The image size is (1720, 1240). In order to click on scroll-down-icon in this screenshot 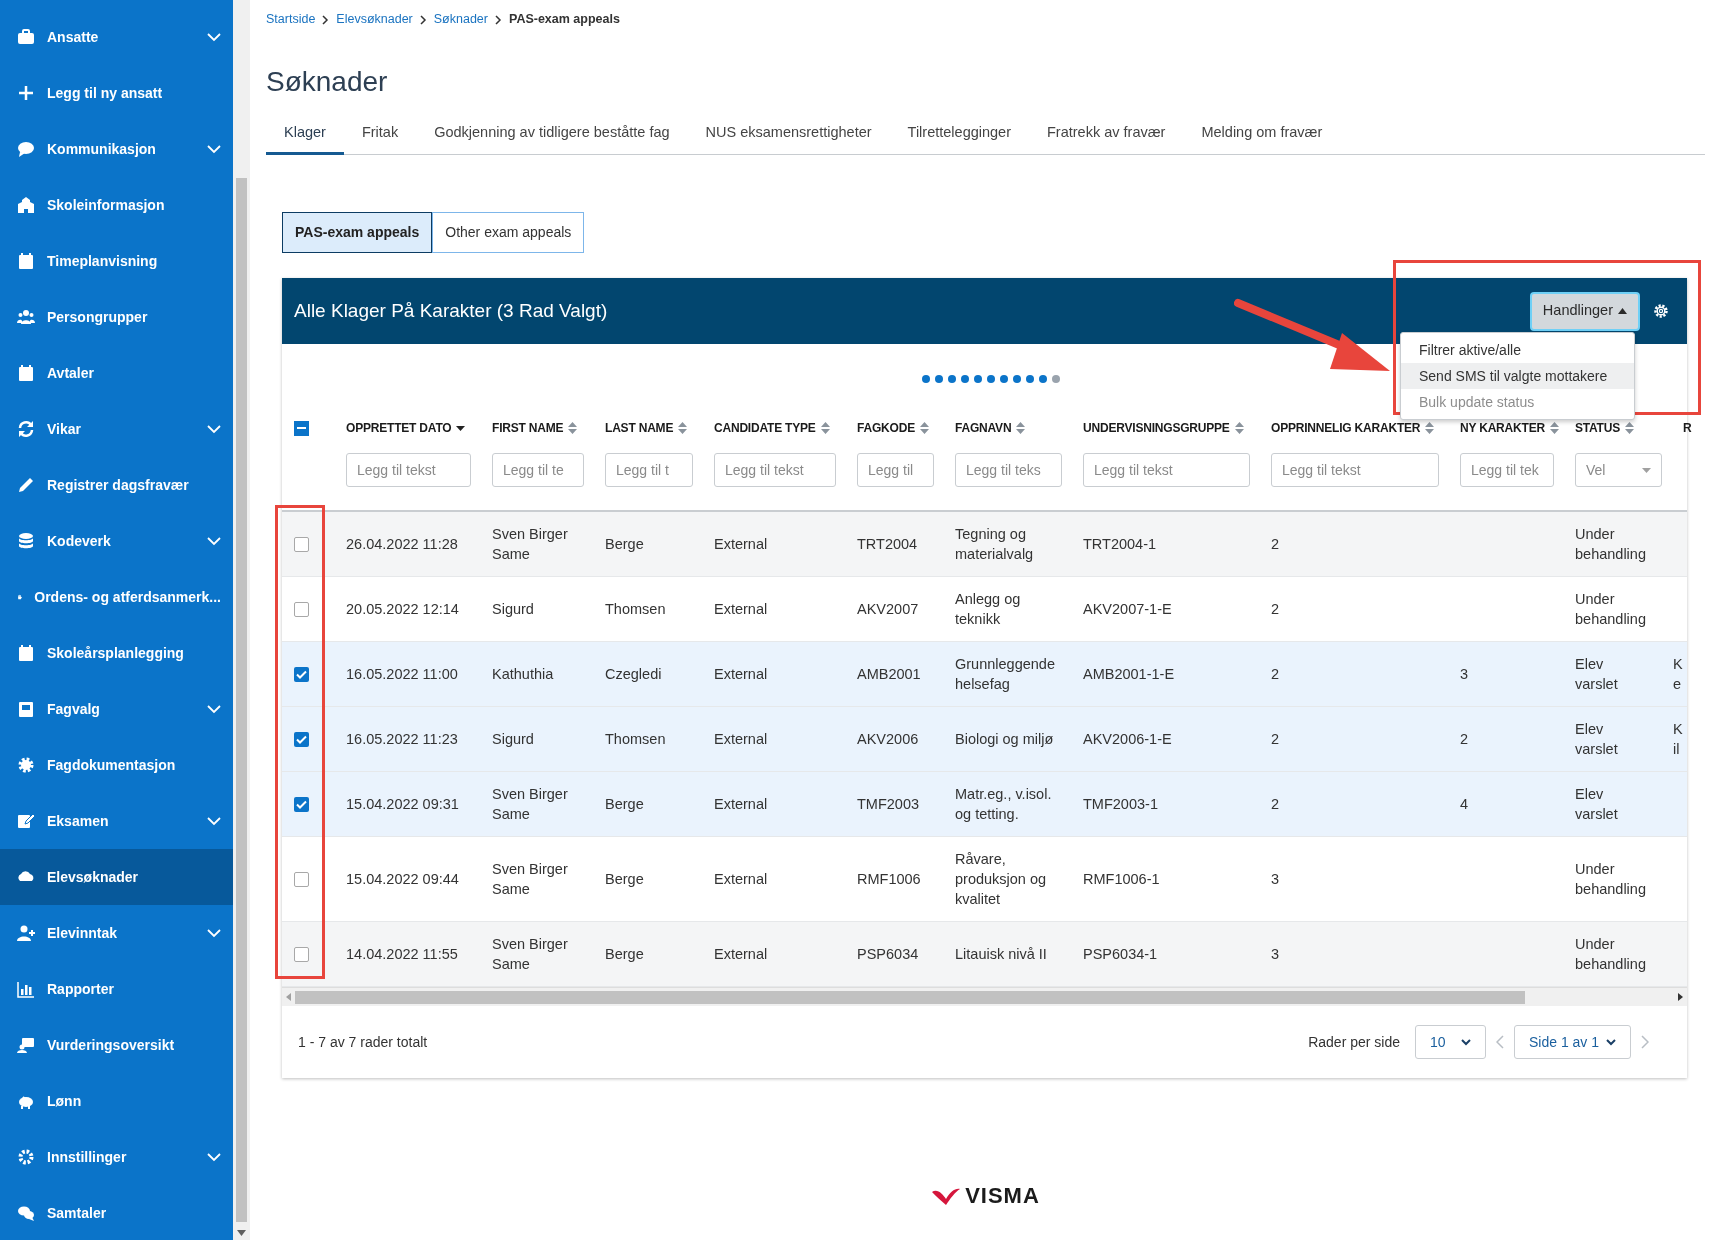, I will do `click(241, 1233)`.